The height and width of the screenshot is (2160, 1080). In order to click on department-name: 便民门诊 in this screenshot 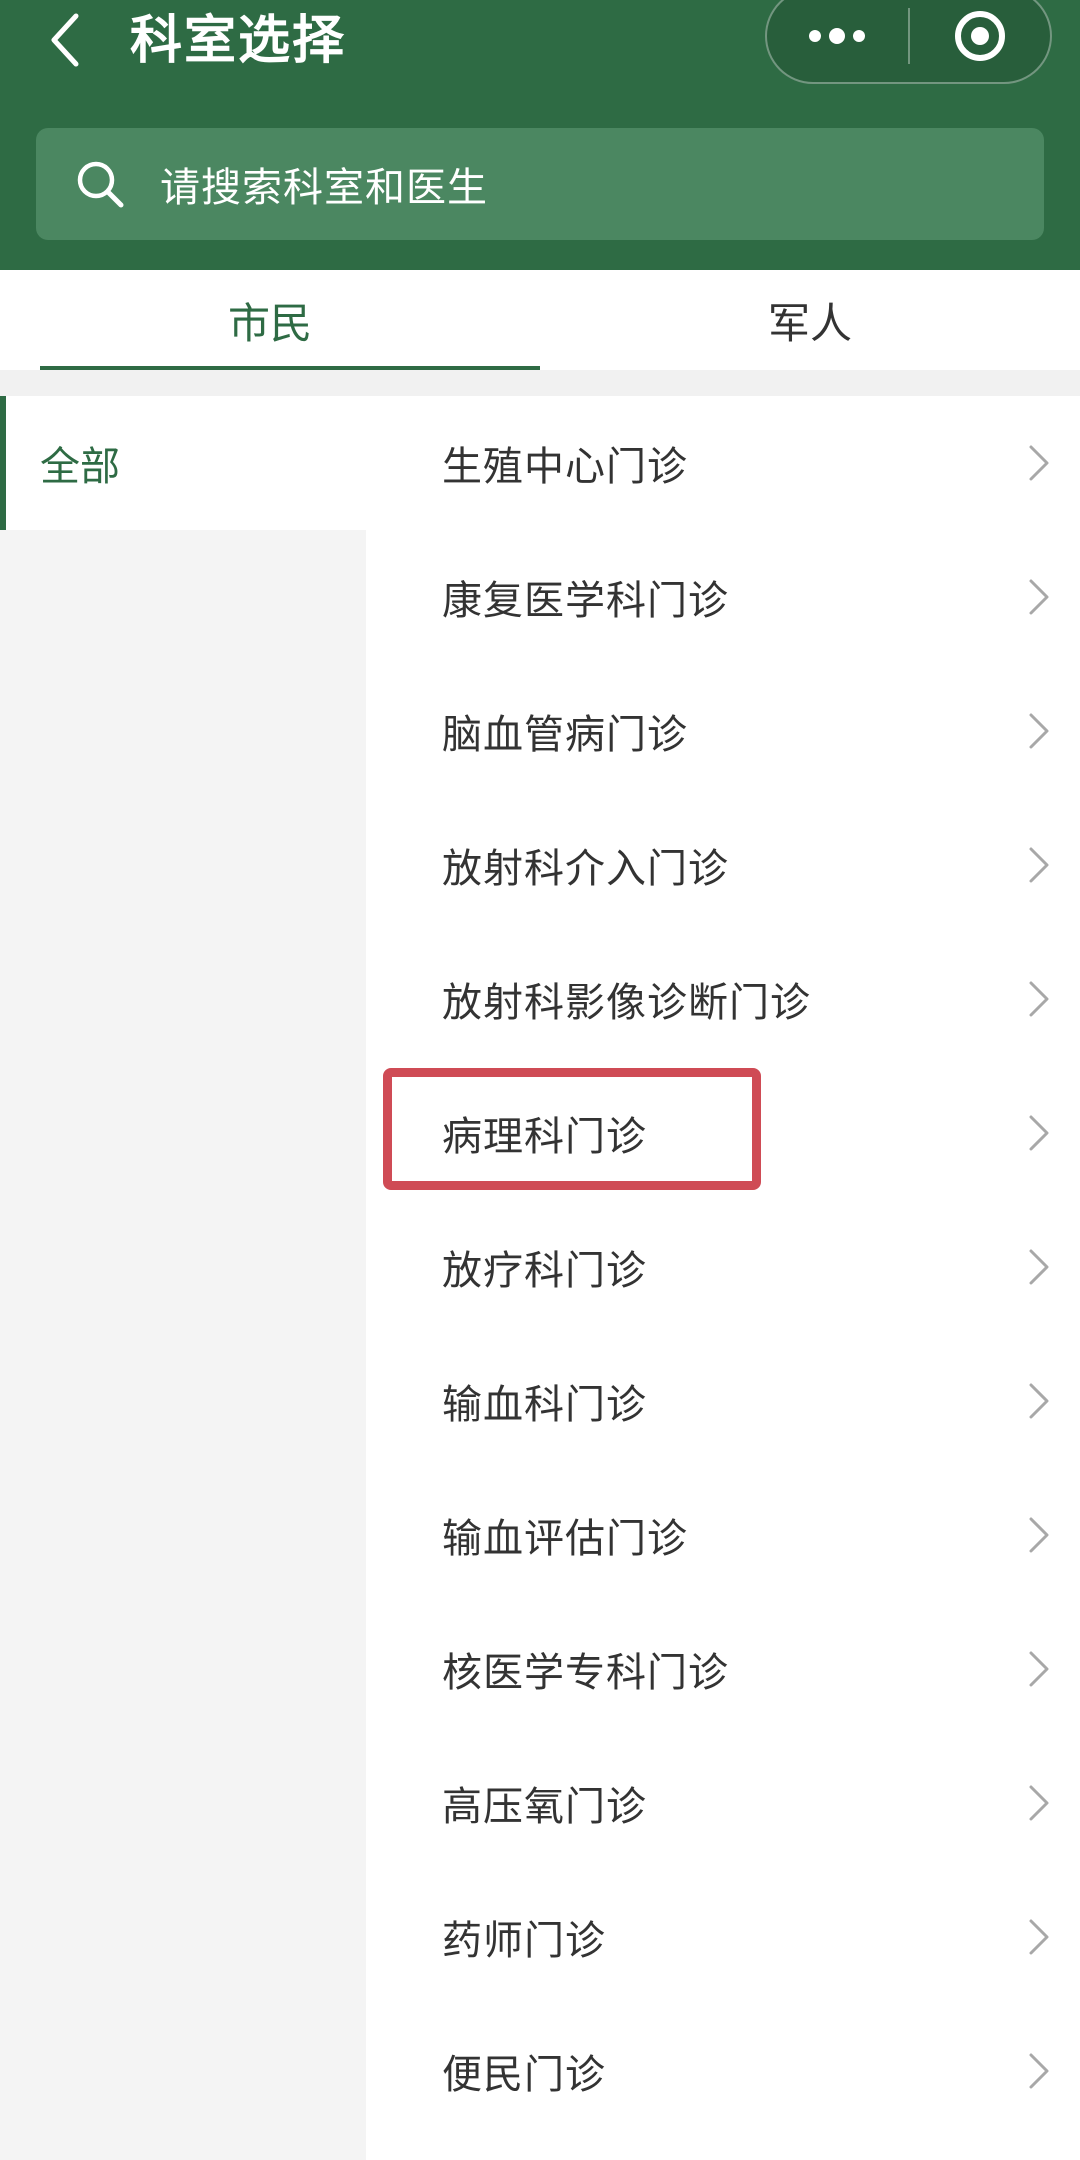, I will do `click(524, 2075)`.